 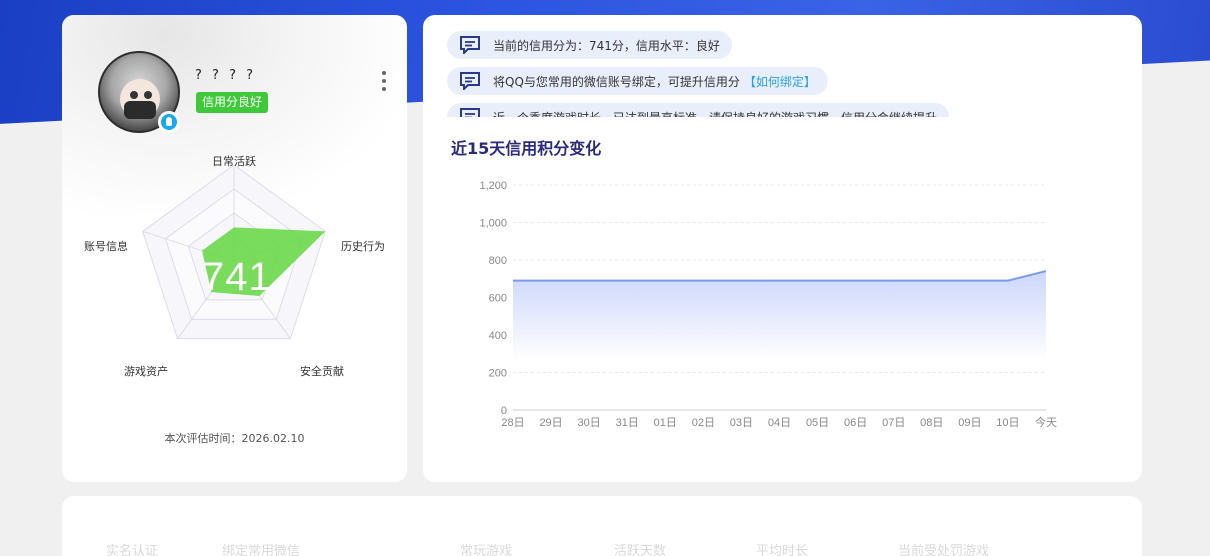 I want to click on series-line, so click(x=780, y=276).